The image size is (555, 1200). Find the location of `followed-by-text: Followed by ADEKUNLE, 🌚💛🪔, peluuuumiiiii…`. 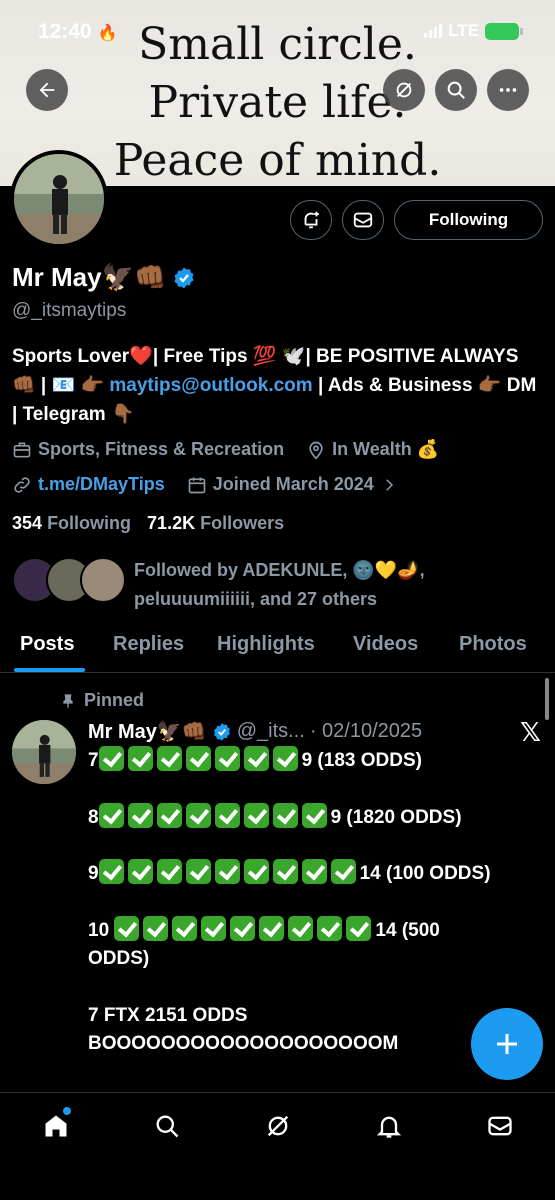

followed-by-text: Followed by ADEKUNLE, 🌚💛🪔, peluuuumiiiii… is located at coordinates (334, 585).